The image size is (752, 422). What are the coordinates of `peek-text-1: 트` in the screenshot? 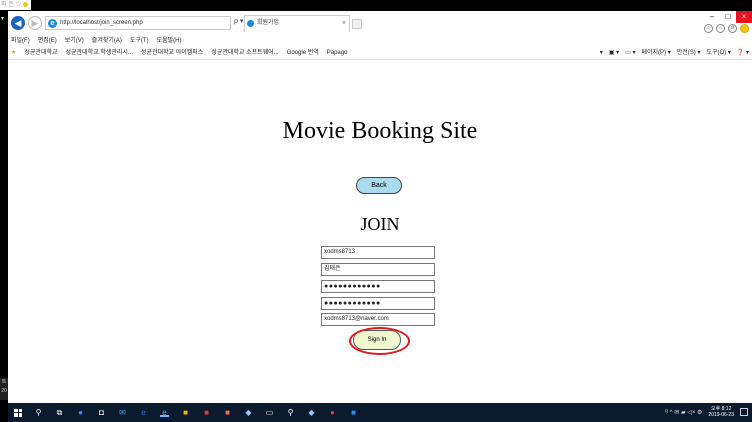 It's located at (4, 382).